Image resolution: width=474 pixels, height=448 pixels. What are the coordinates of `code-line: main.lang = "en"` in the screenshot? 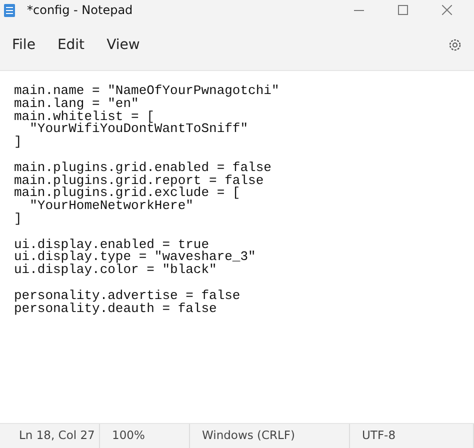 It's located at (76, 104).